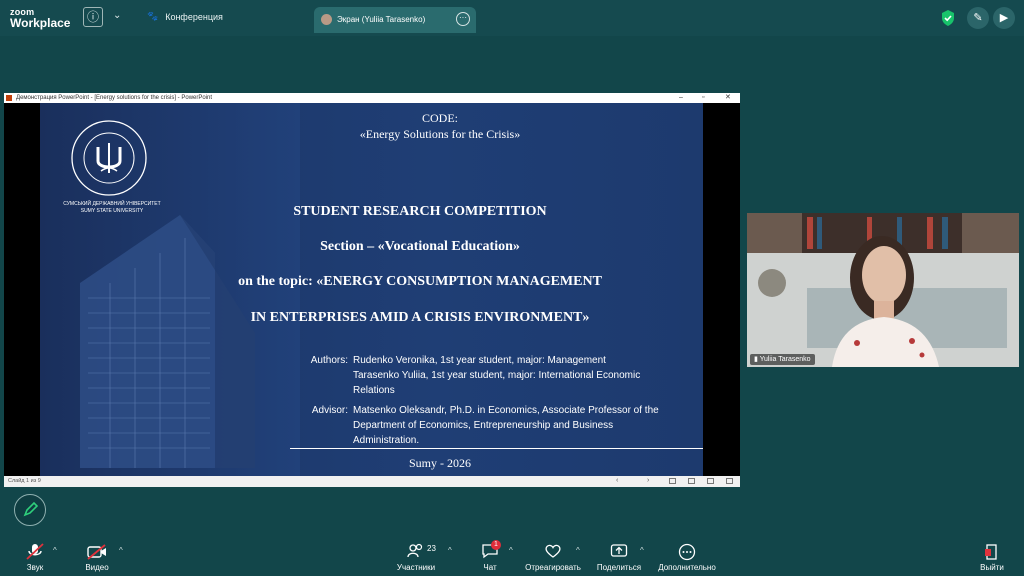  What do you see at coordinates (619, 557) in the screenshot?
I see `share-button: Поделиться` at bounding box center [619, 557].